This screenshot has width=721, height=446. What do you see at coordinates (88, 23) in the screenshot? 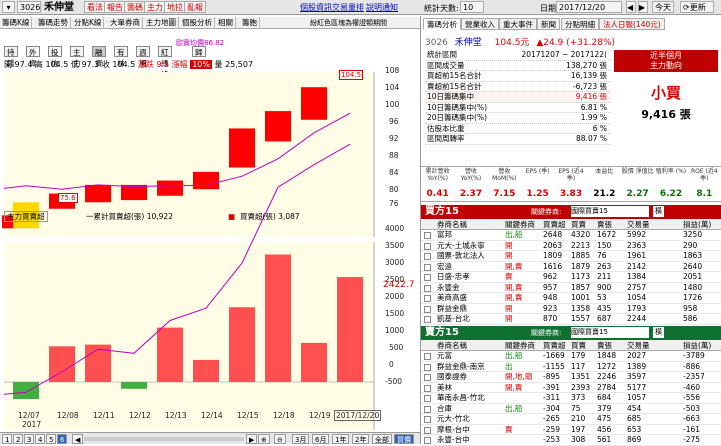
I see `tab-2: 分點K線` at bounding box center [88, 23].